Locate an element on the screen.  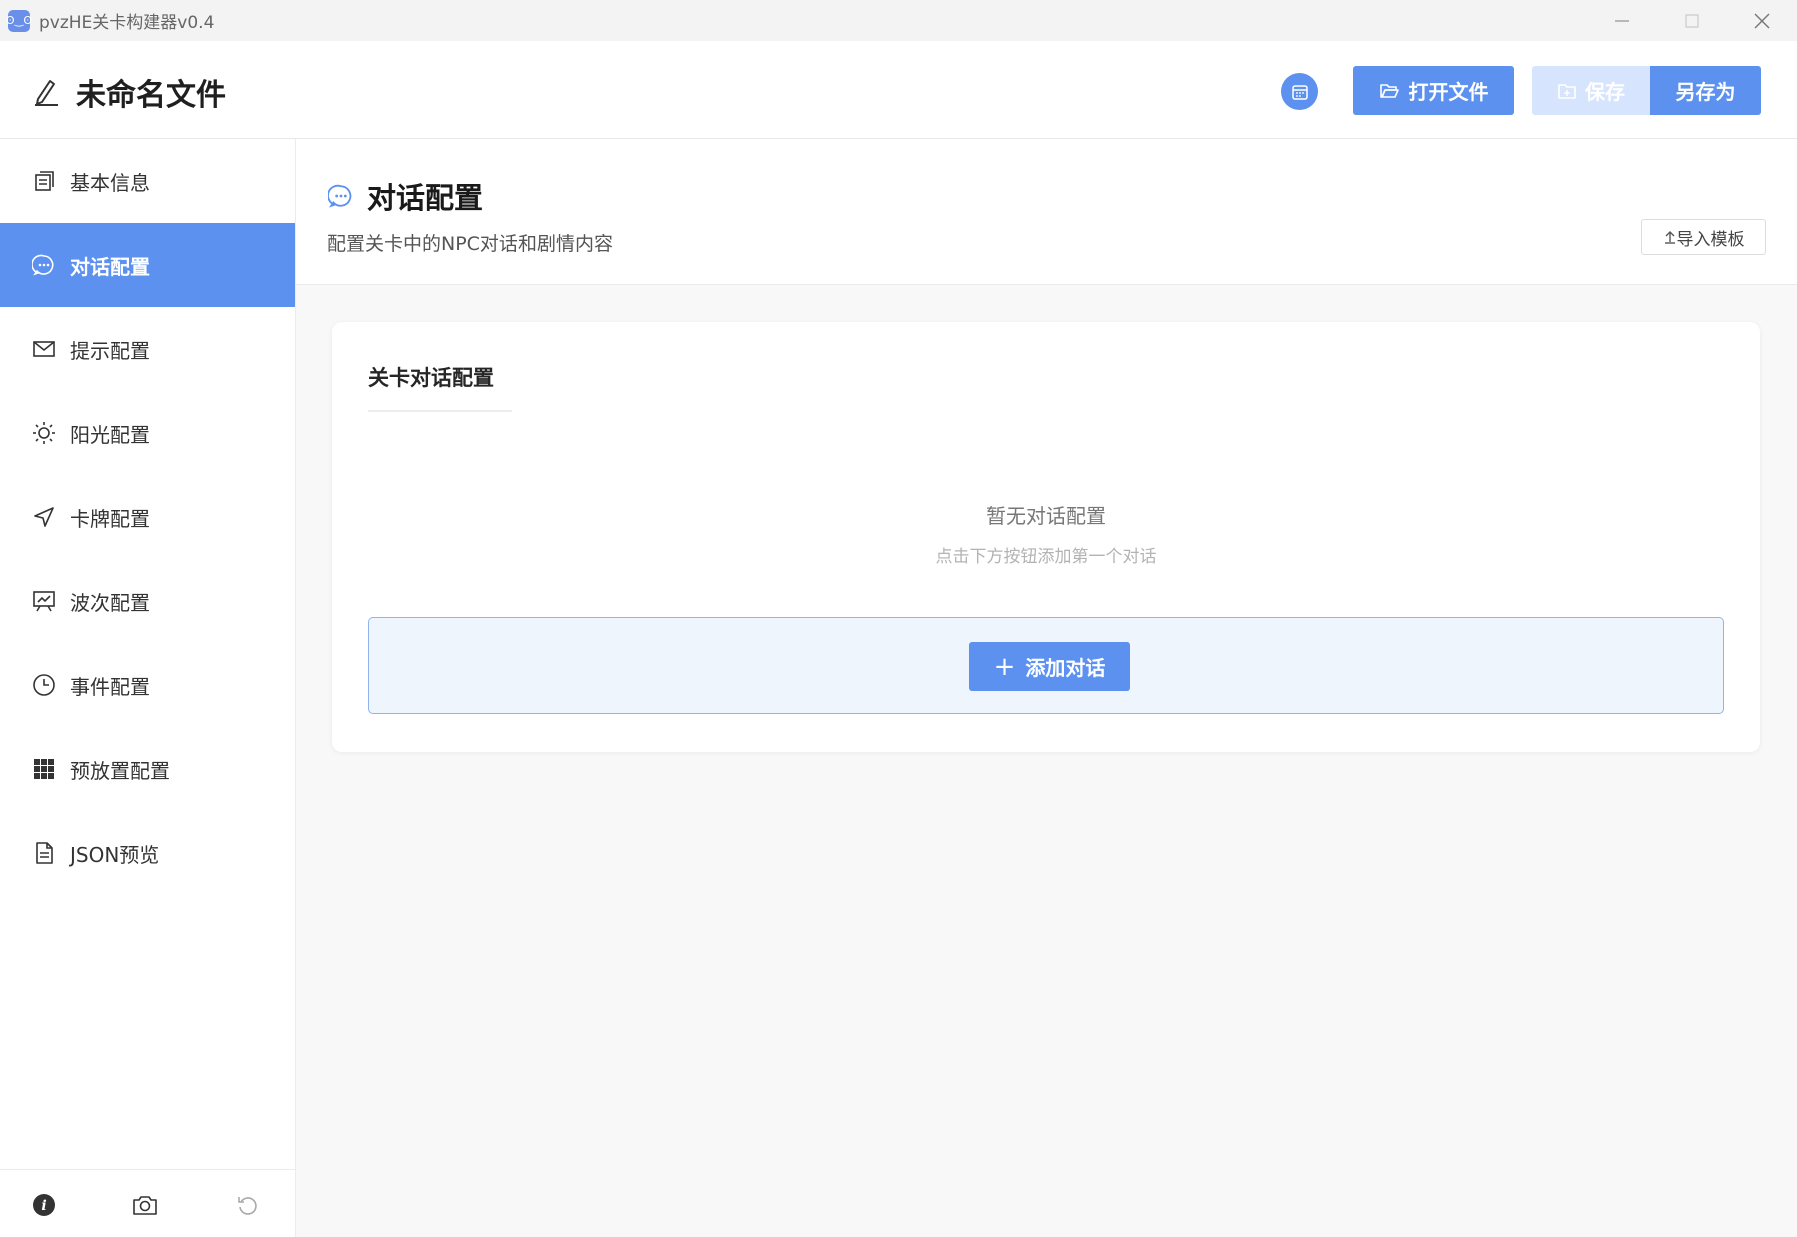
file-text-icon is located at coordinates (44, 853).